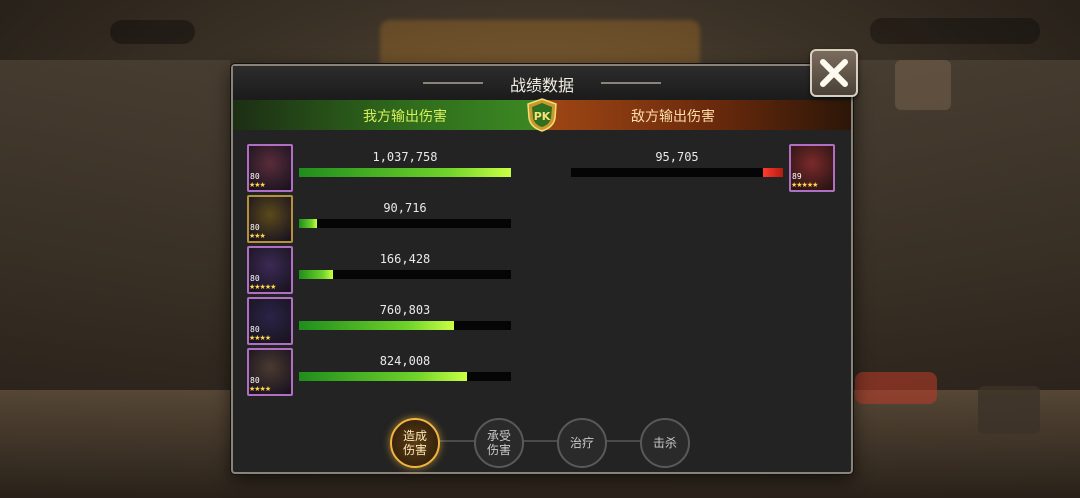 The width and height of the screenshot is (1080, 498). What do you see at coordinates (965, 225) in the screenshot?
I see `arena-wall-right` at bounding box center [965, 225].